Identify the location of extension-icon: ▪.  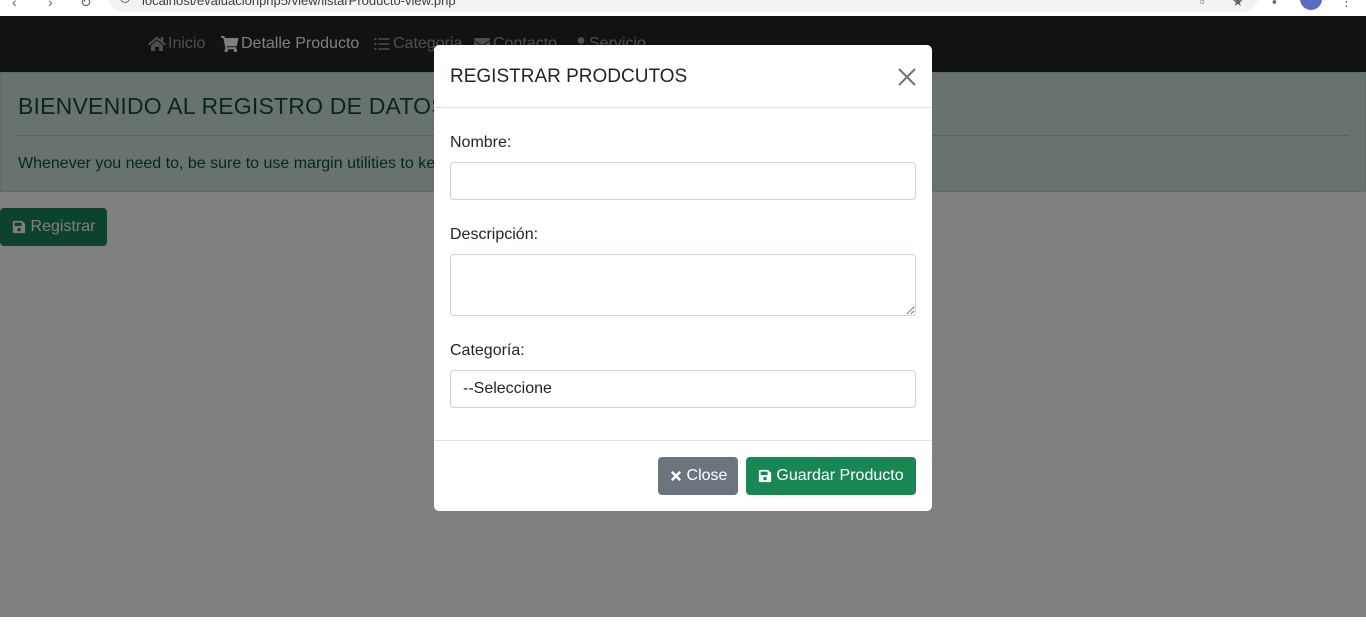
(1274, 4).